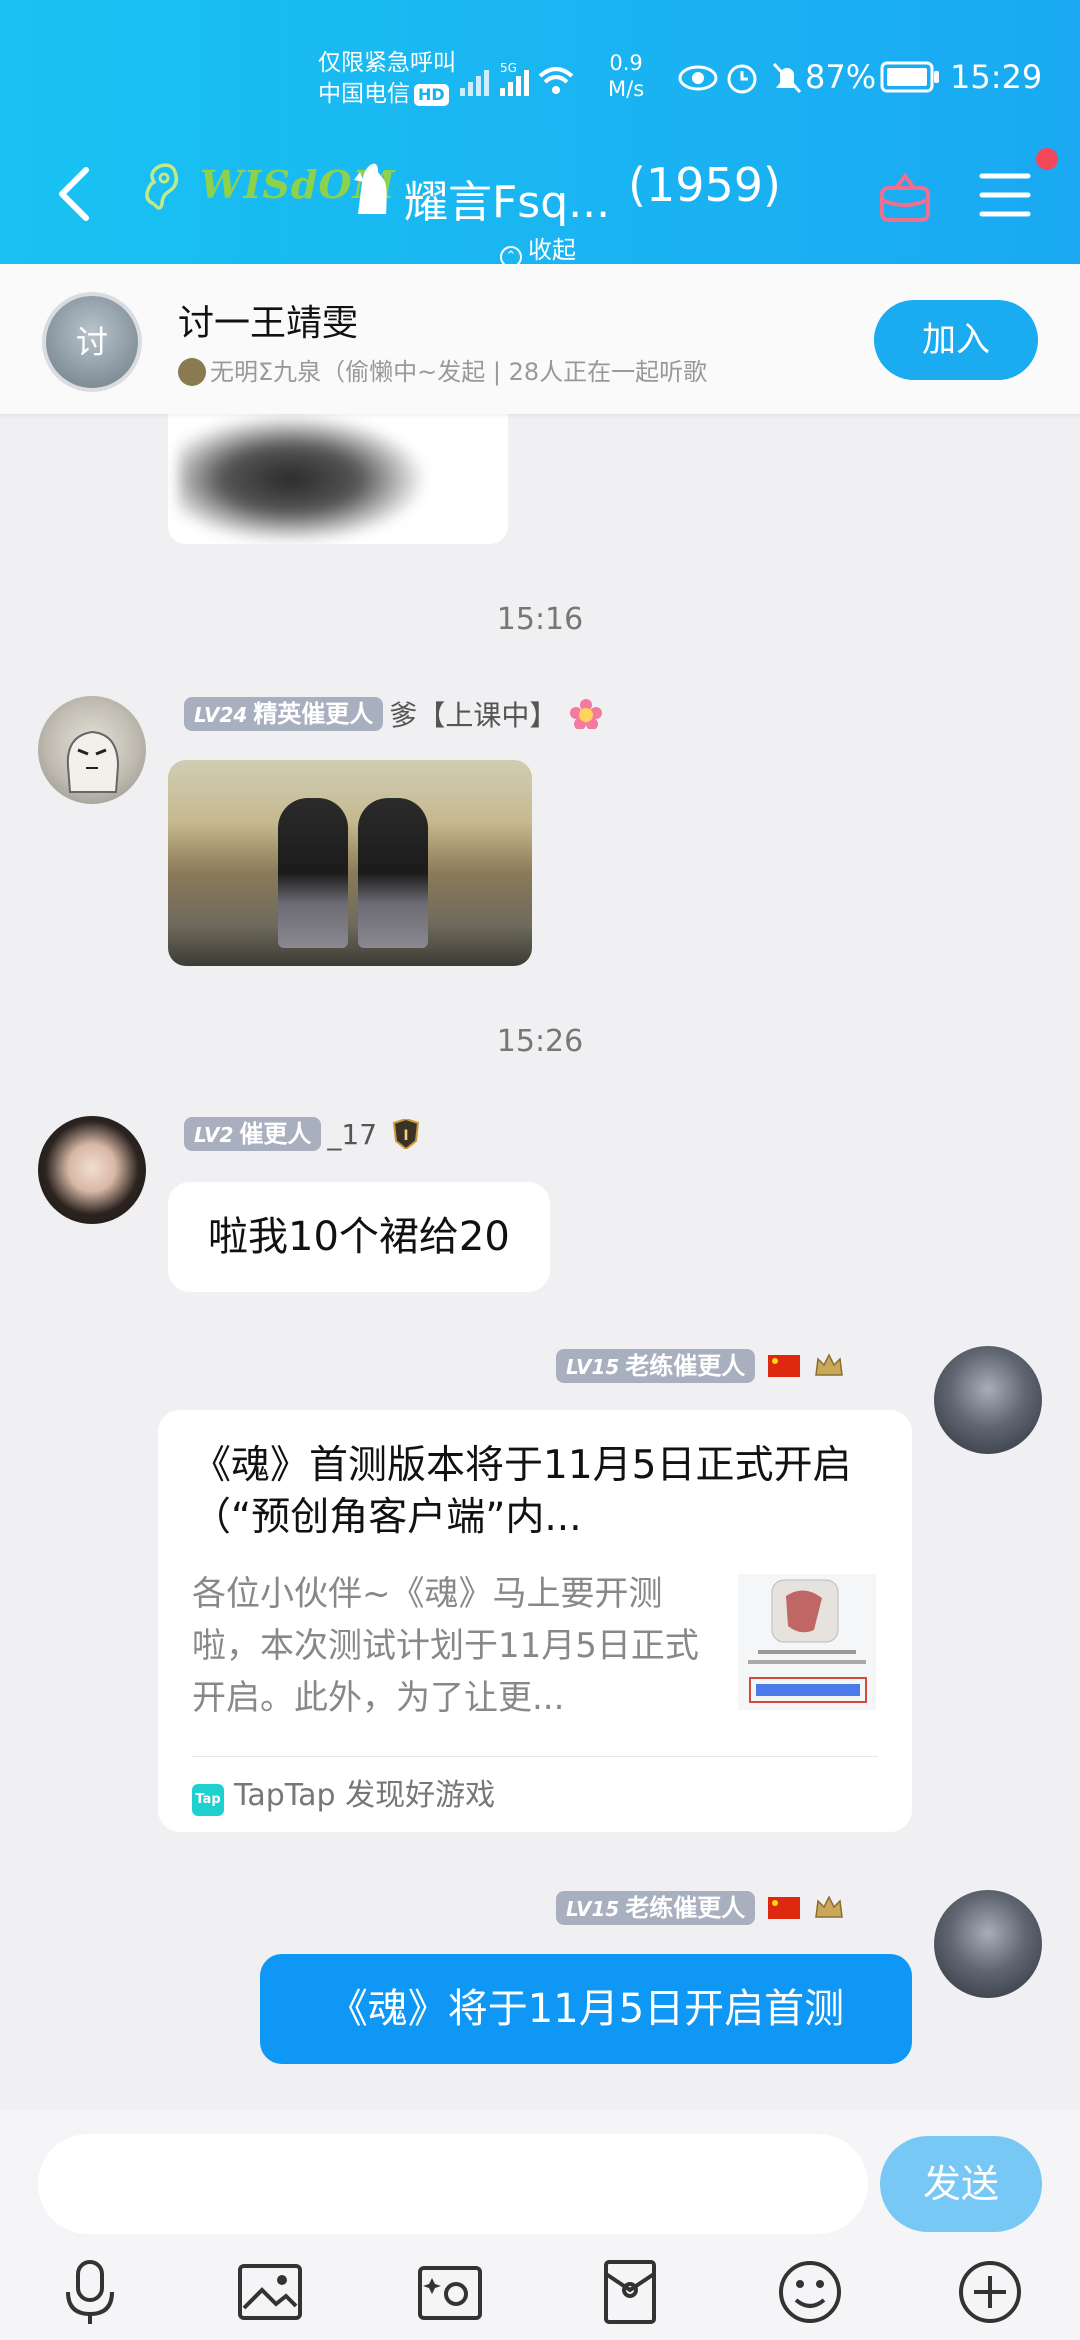  Describe the element at coordinates (431, 94) in the screenshot. I see `hd-badge: HD` at that location.